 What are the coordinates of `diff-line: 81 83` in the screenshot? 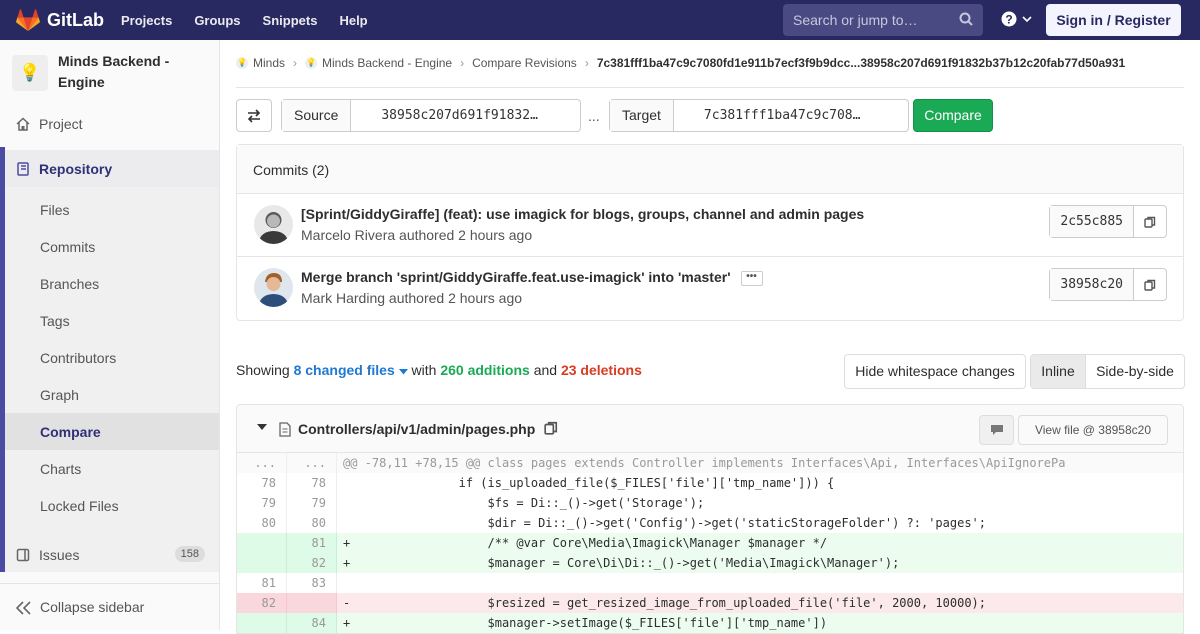 It's located at (710, 583).